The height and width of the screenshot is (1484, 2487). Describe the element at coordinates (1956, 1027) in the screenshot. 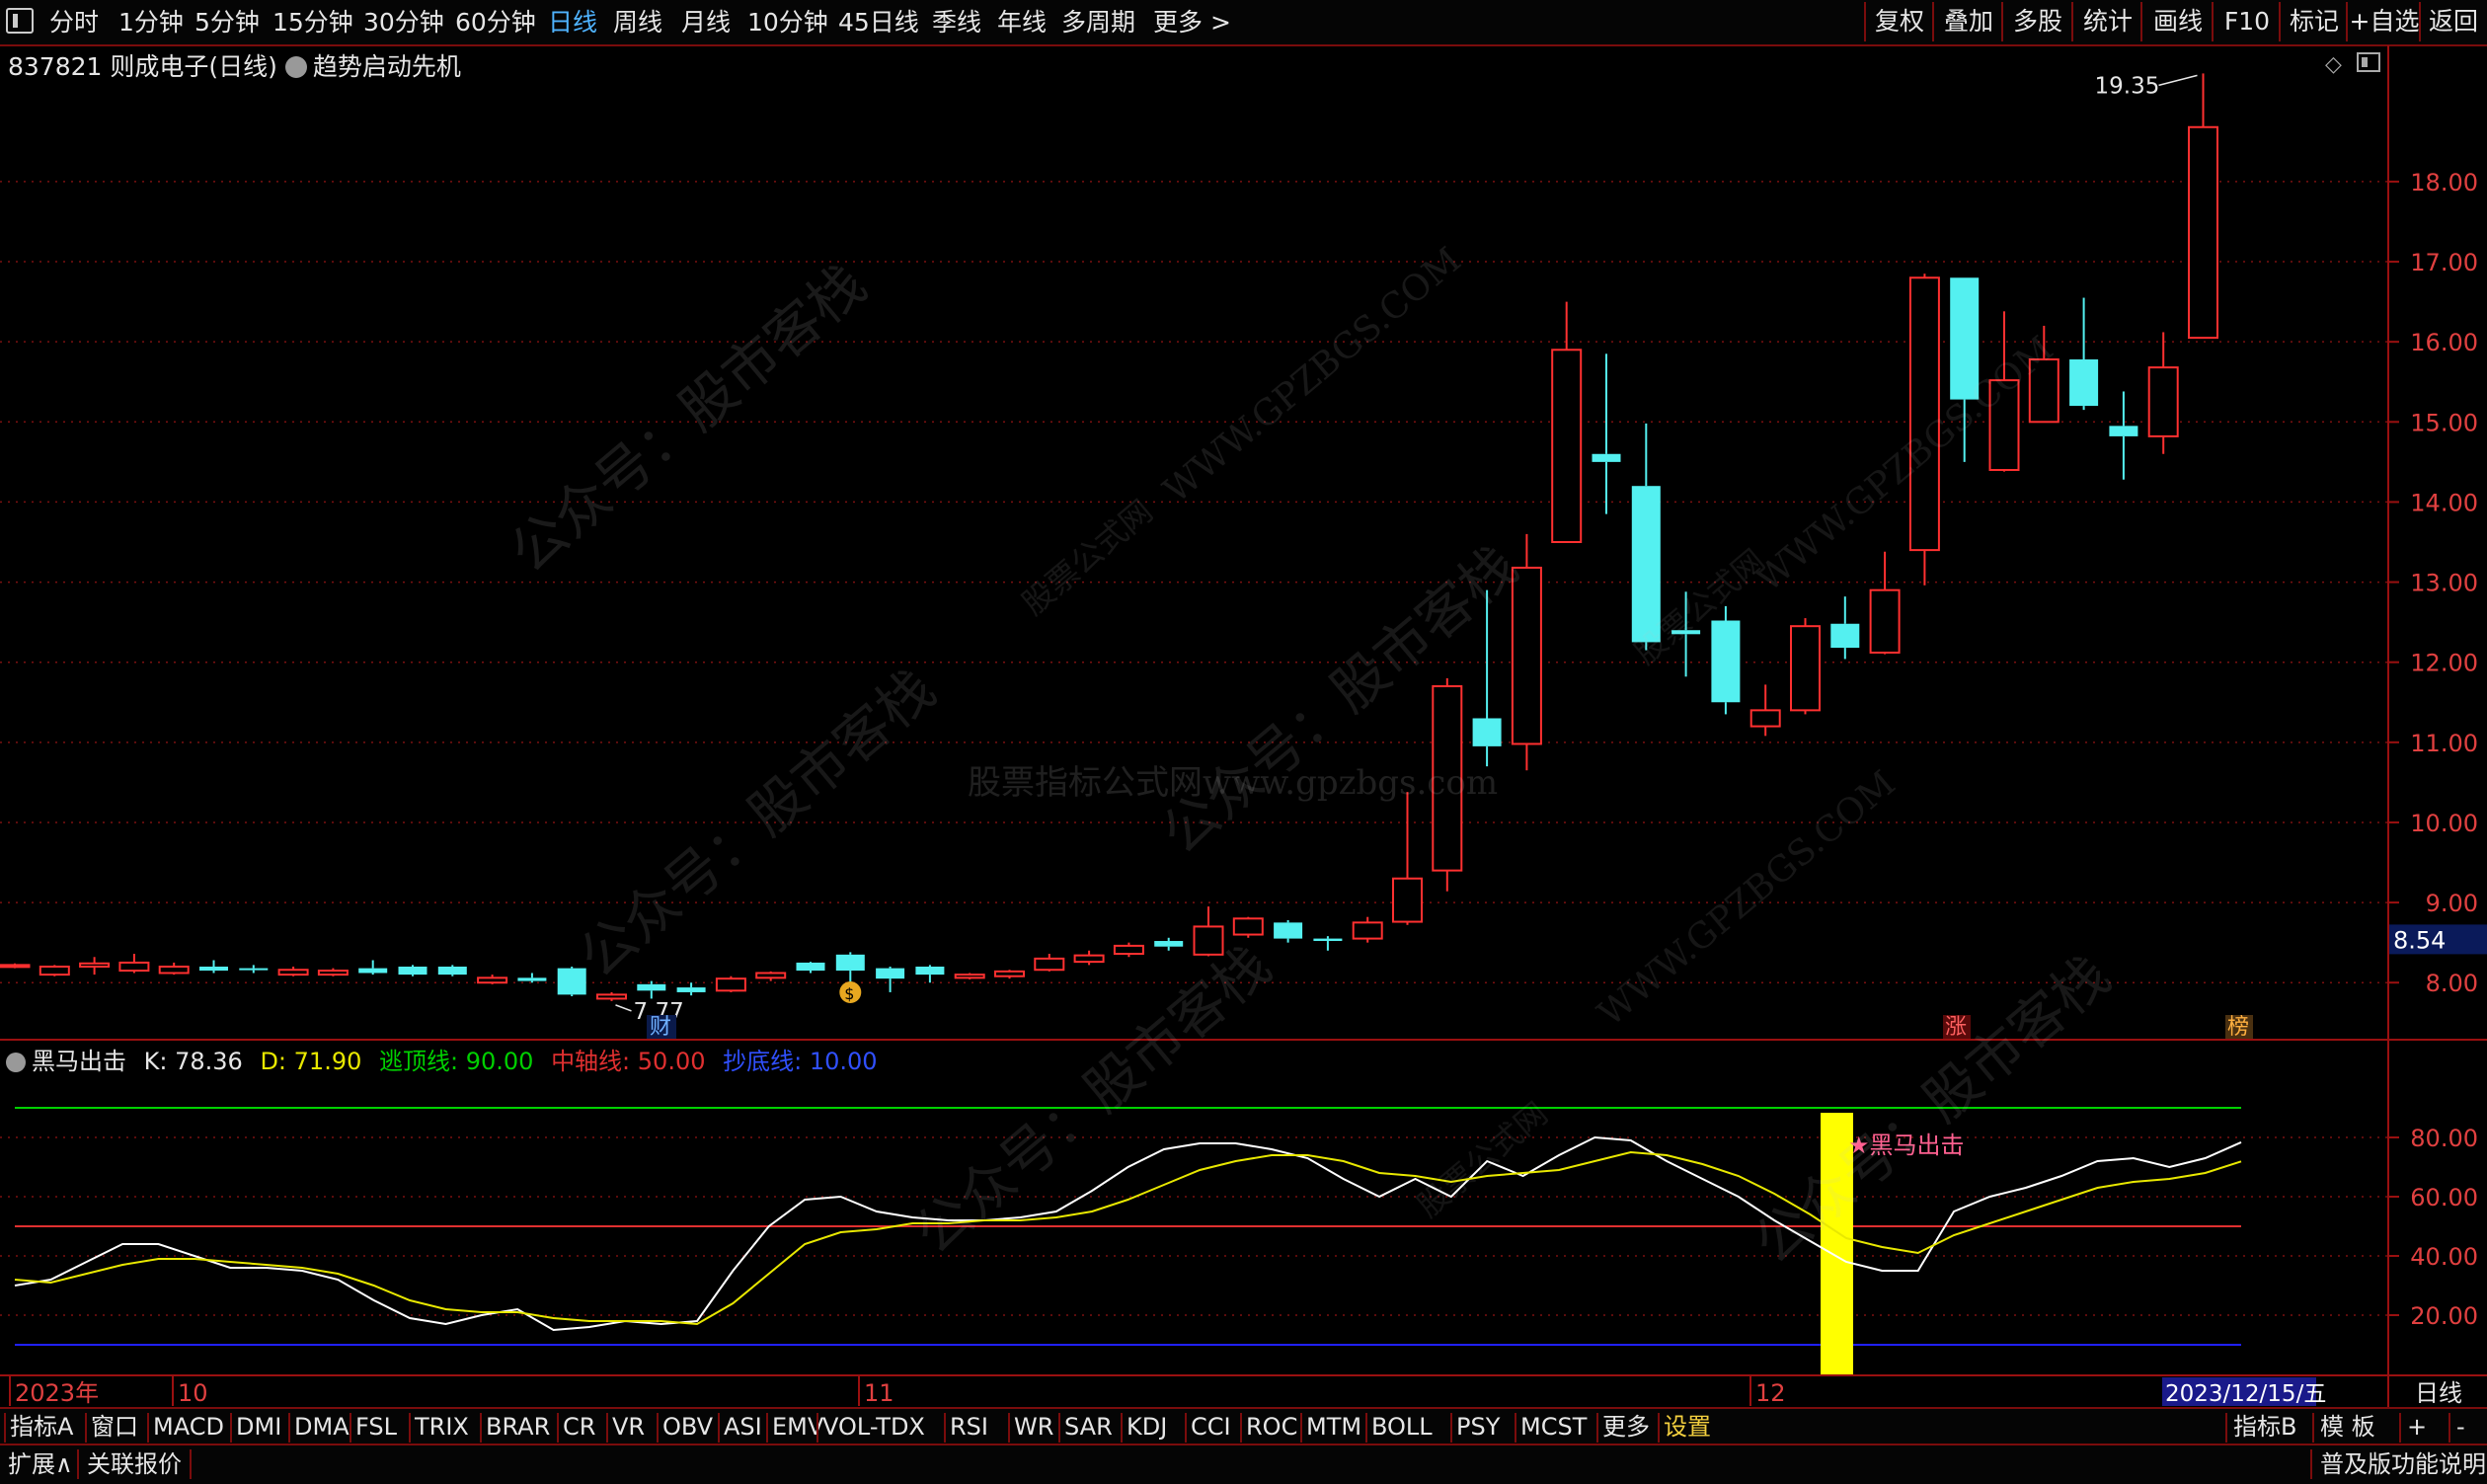

I see `zhang-marker: 涨` at that location.